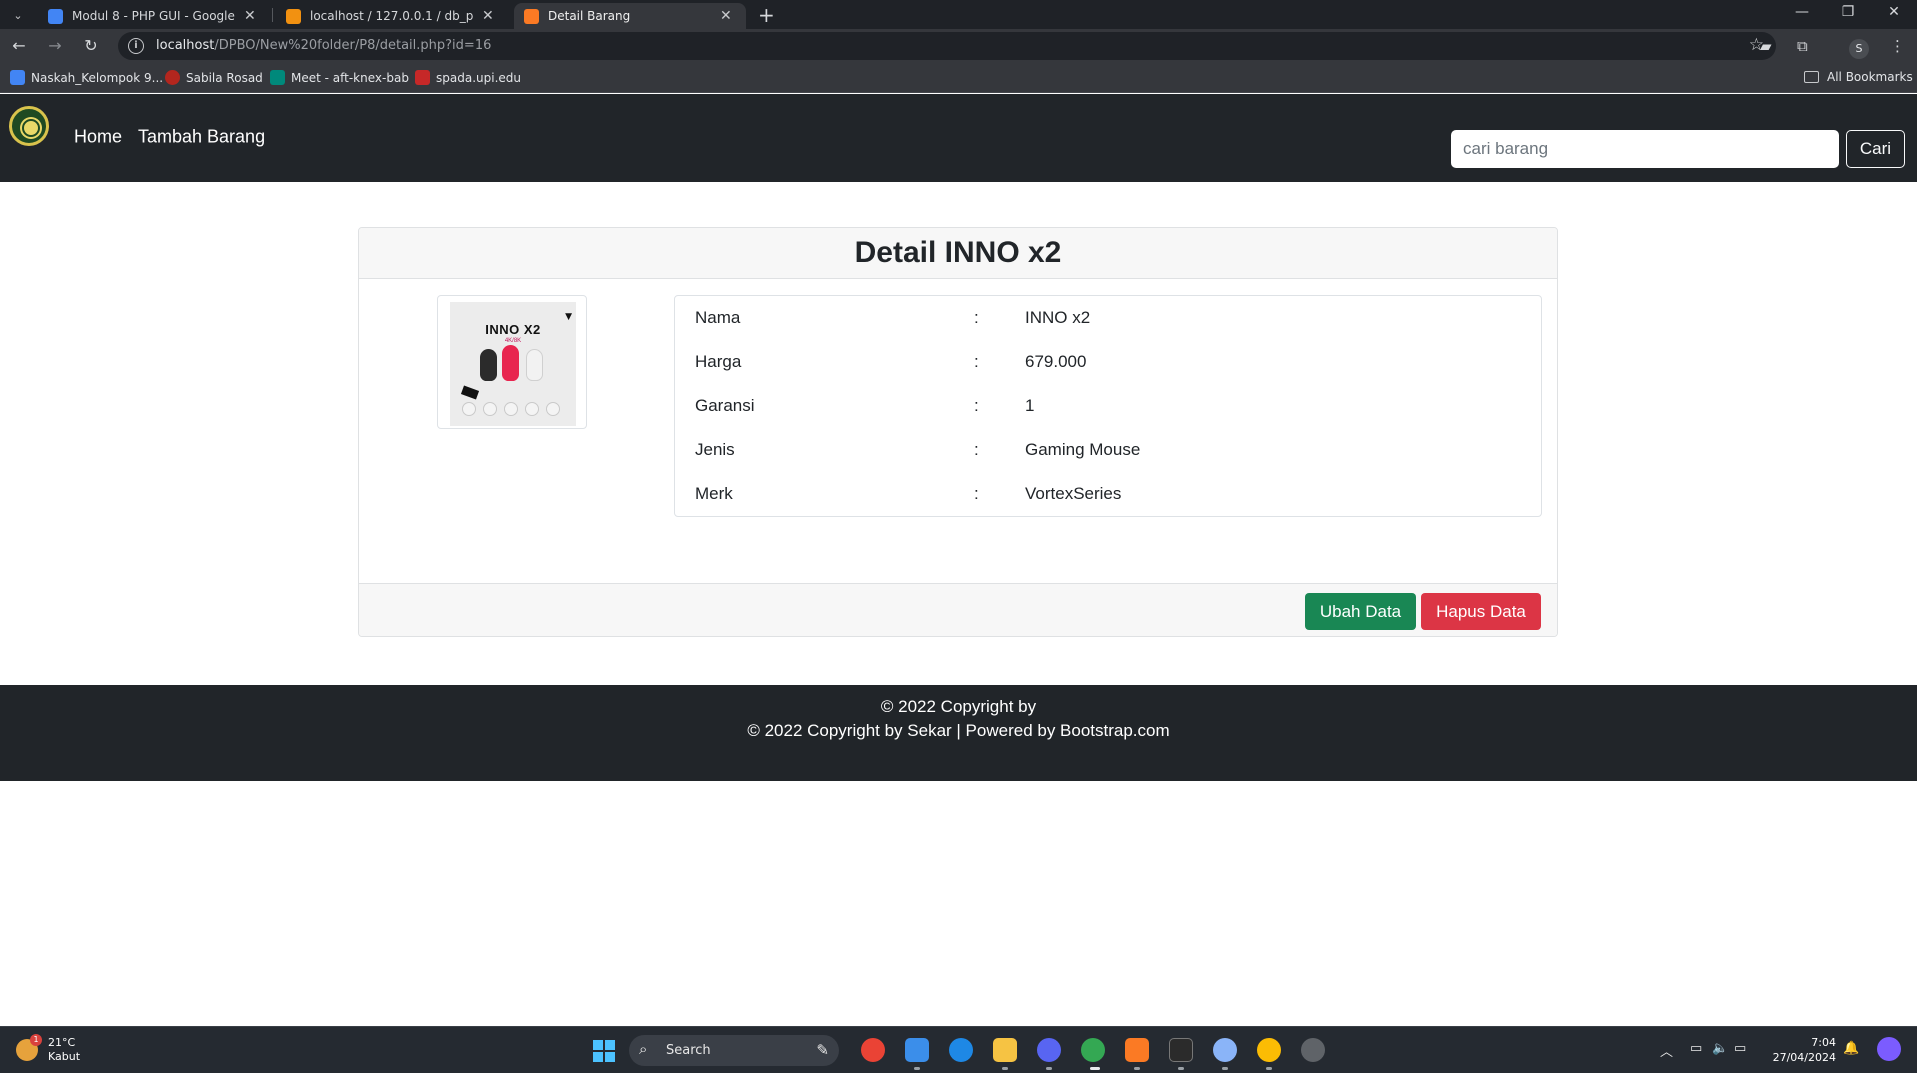  What do you see at coordinates (29, 126) in the screenshot?
I see `site-logo` at bounding box center [29, 126].